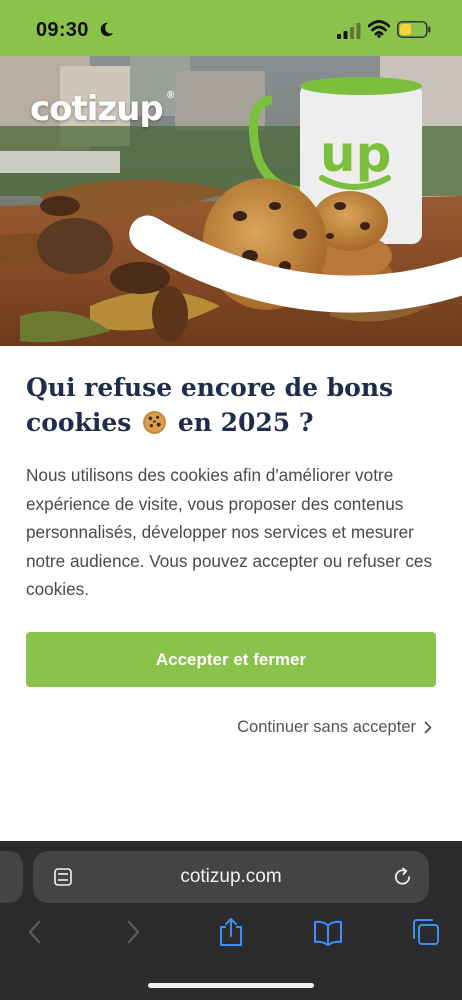 The image size is (462, 1000). What do you see at coordinates (62, 30) in the screenshot?
I see `status-time: 09:30` at bounding box center [62, 30].